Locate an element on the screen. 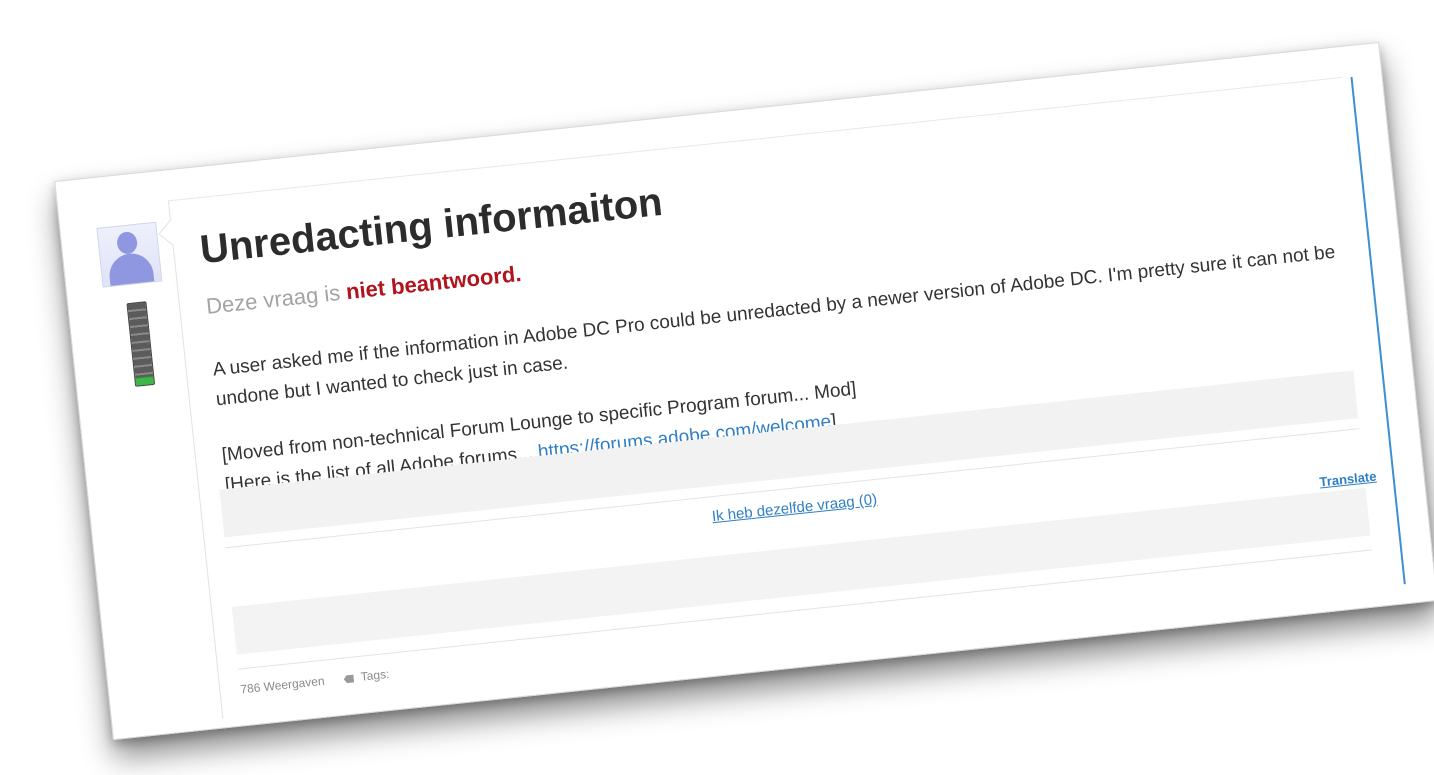 This screenshot has height=775, width=1434. answer-status: Deze vraag is niet beantwoord. is located at coordinates (364, 290).